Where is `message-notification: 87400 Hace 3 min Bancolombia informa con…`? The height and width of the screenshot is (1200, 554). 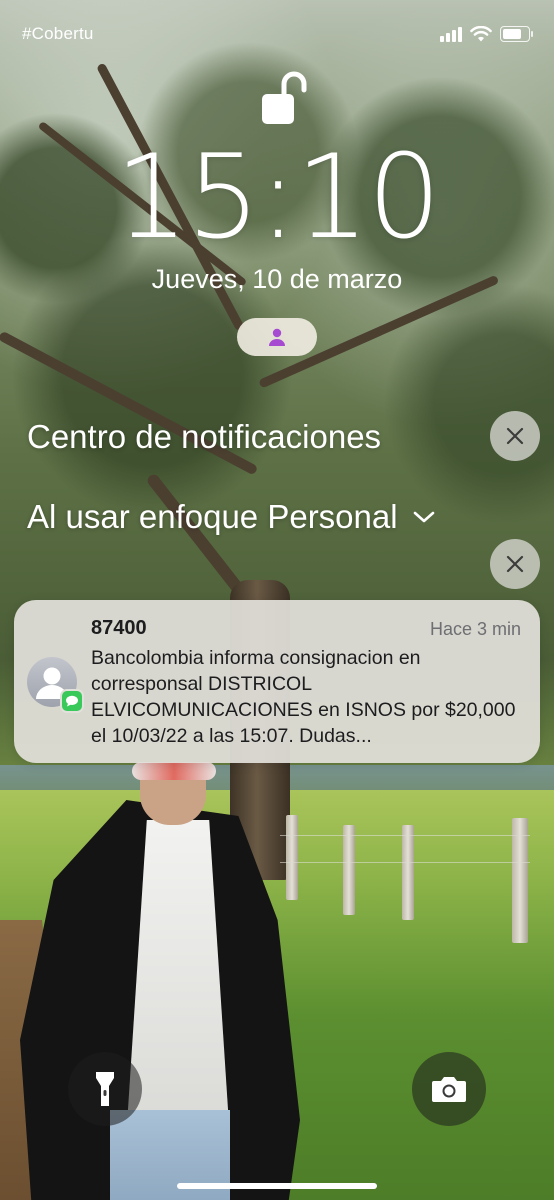 message-notification: 87400 Hace 3 min Bancolombia informa con… is located at coordinates (277, 681).